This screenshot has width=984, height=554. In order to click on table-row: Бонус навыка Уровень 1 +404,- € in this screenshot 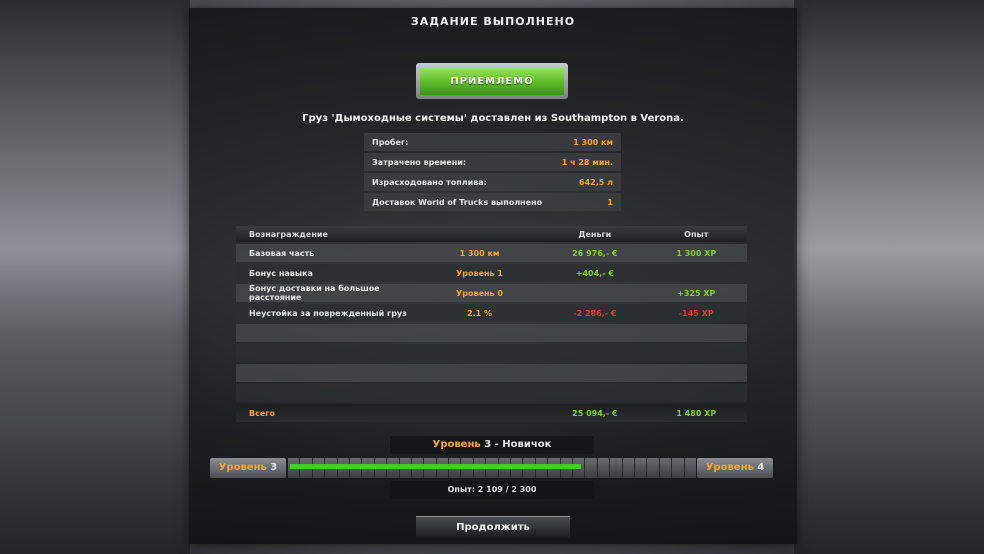, I will do `click(491, 273)`.